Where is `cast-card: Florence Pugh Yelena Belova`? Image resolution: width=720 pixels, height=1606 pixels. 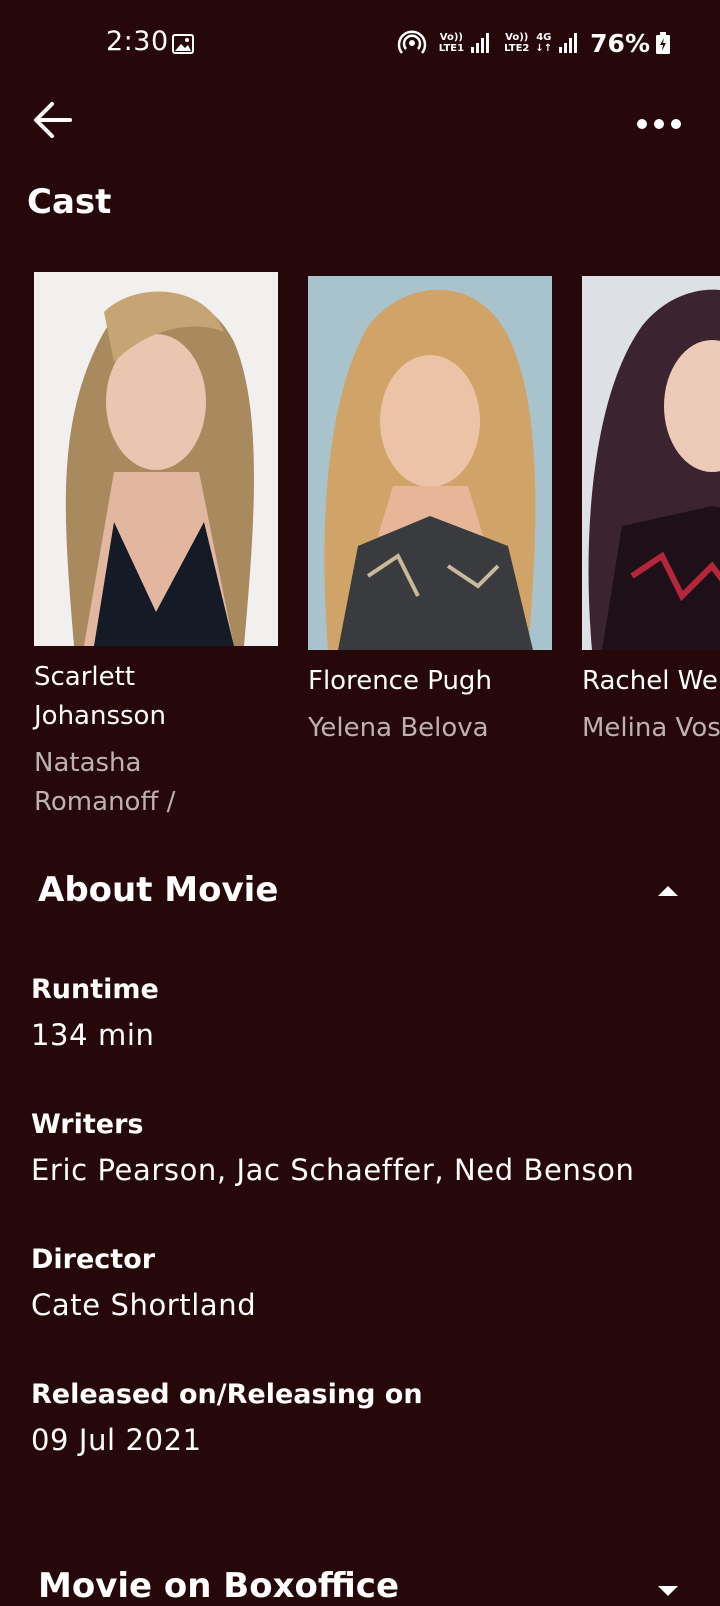
cast-card: Florence Pugh Yelena Belova is located at coordinates (430, 512).